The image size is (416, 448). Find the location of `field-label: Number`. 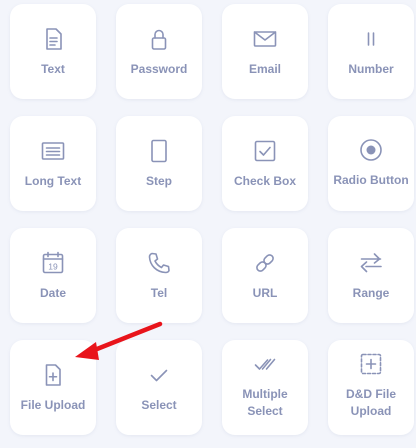

field-label: Number is located at coordinates (371, 68).